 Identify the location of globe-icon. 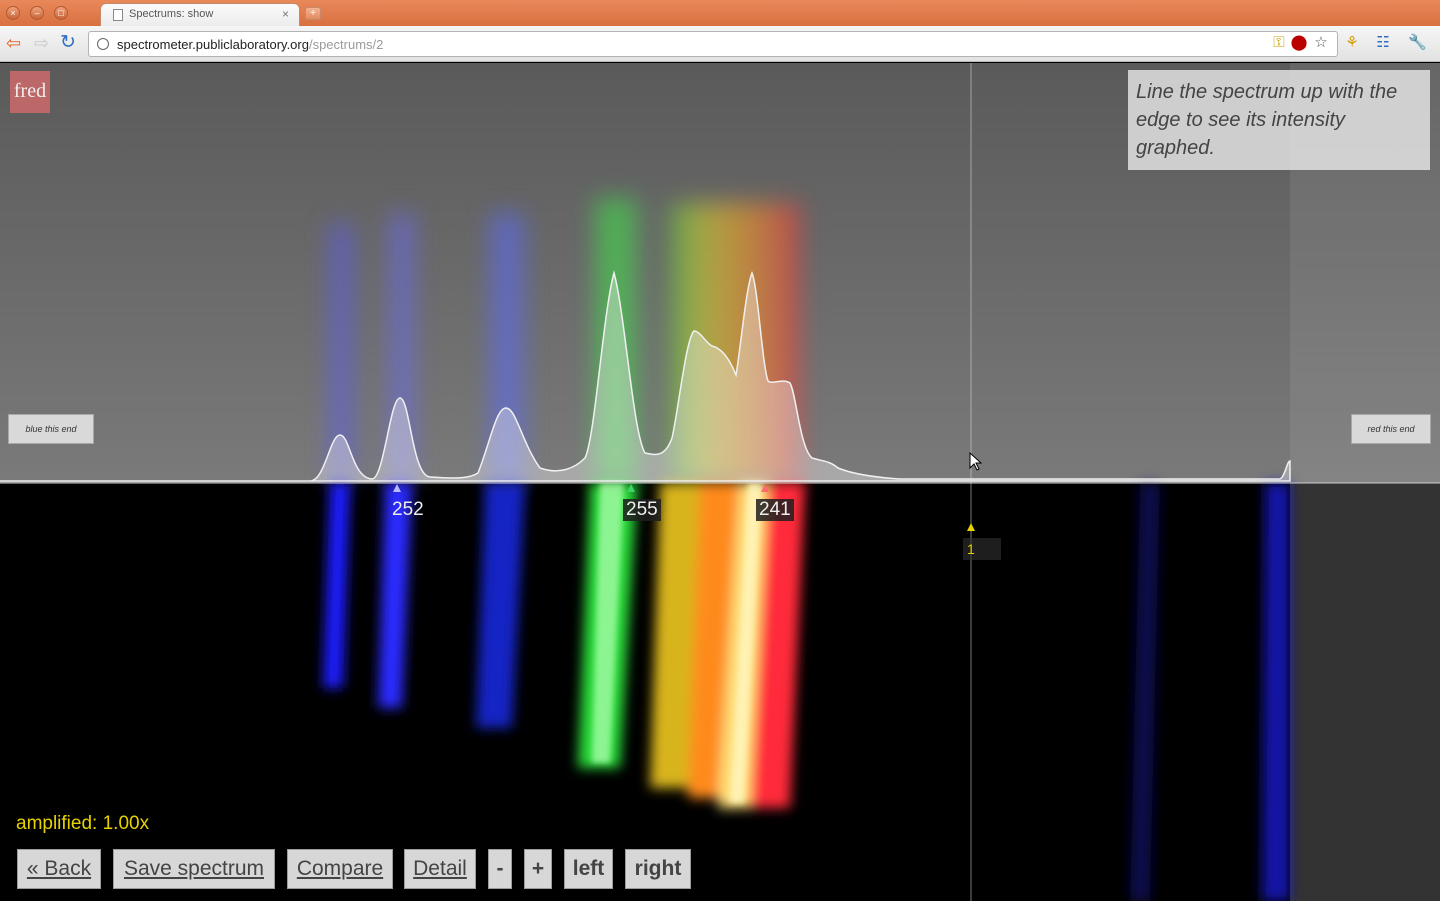
(103, 44).